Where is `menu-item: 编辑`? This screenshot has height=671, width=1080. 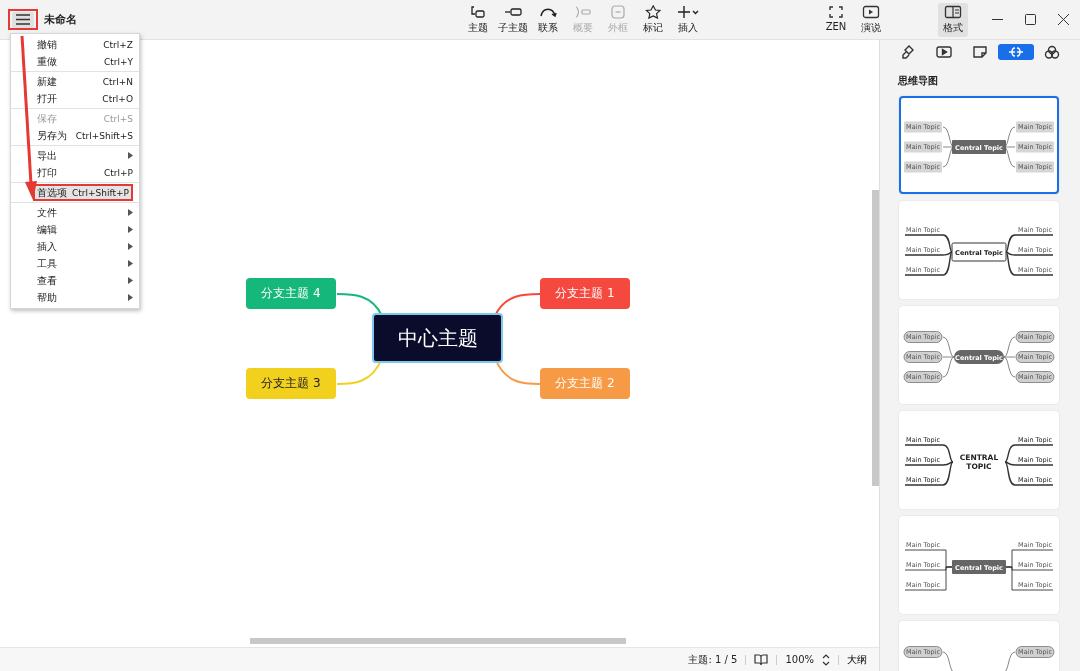
menu-item: 编辑 is located at coordinates (75, 229).